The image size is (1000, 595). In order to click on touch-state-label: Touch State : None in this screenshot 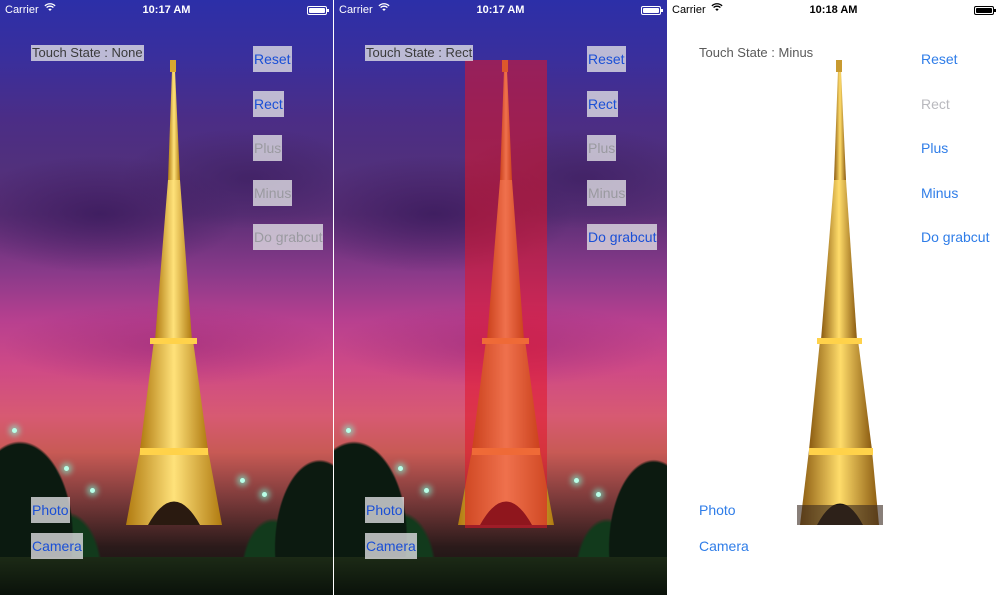, I will do `click(87, 53)`.